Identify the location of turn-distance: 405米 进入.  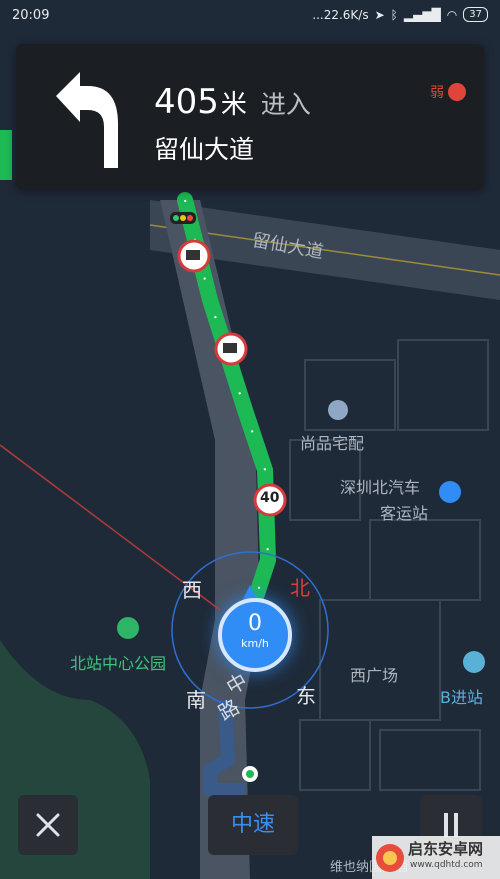
(232, 103).